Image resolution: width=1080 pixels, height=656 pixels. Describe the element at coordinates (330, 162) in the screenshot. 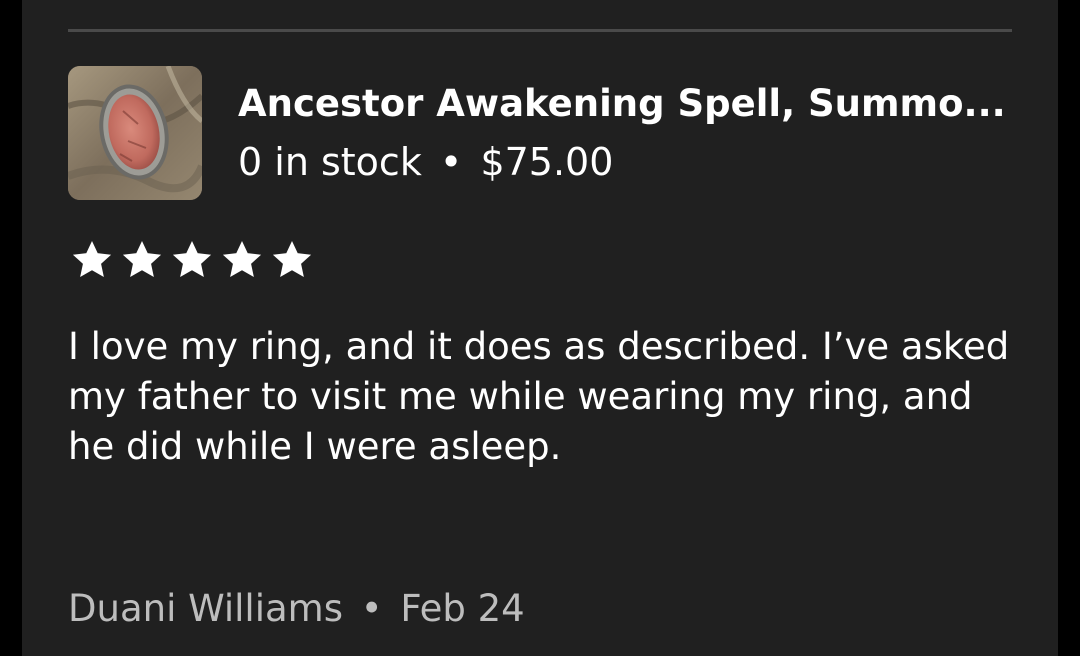

I see `stock-status: 0 in stock` at that location.